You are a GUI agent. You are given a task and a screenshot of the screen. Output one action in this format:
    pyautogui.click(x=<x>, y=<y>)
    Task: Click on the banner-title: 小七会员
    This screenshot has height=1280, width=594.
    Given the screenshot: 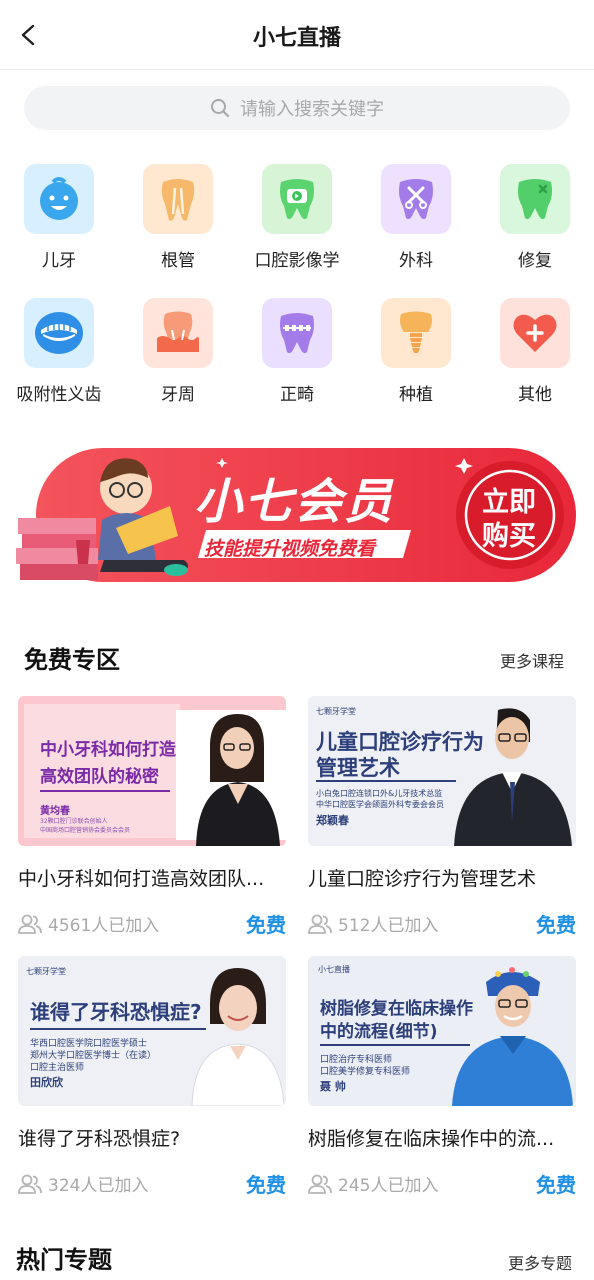 What is the action you would take?
    pyautogui.click(x=294, y=502)
    